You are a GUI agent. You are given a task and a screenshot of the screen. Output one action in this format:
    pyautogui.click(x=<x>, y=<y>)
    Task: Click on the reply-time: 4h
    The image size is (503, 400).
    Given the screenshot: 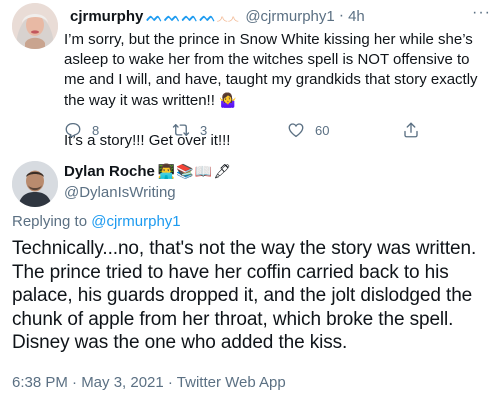 What is the action you would take?
    pyautogui.click(x=356, y=16)
    